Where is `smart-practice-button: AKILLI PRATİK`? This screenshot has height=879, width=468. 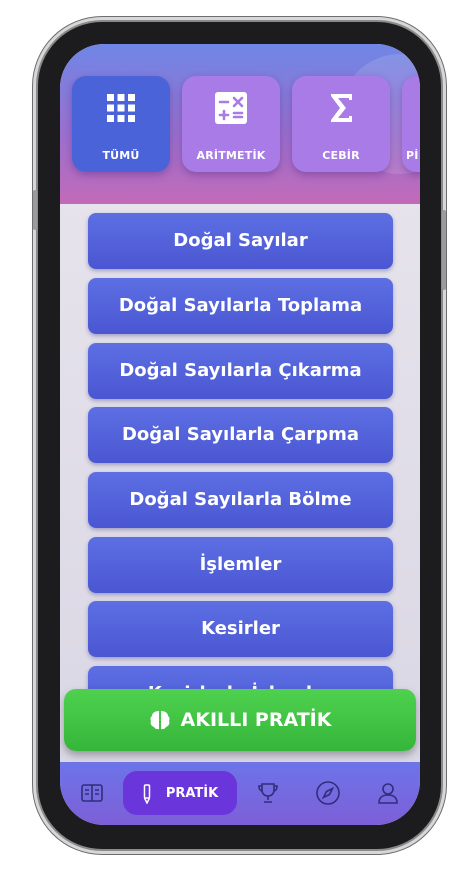 smart-practice-button: AKILLI PRATİK is located at coordinates (240, 720).